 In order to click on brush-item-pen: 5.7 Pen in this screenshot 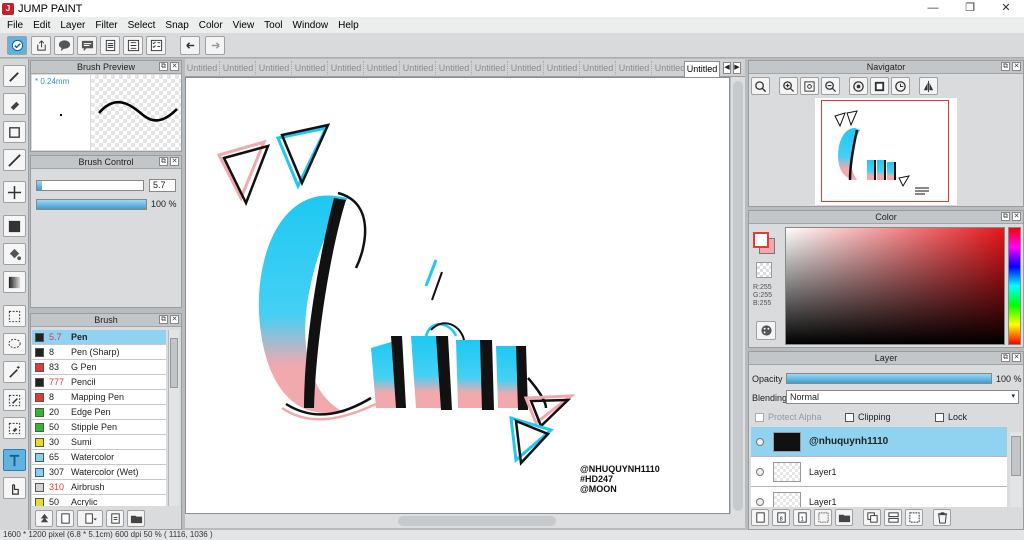, I will do `click(99, 337)`.